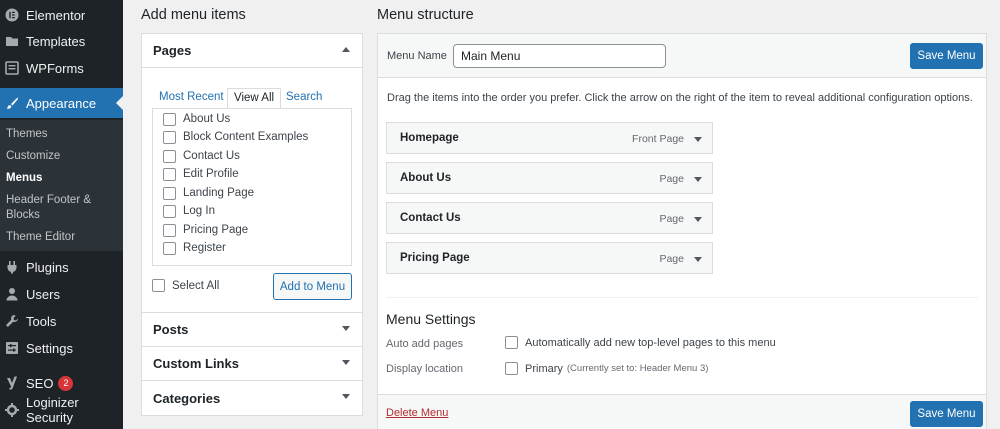  What do you see at coordinates (27, 134) in the screenshot?
I see `submenu-themes: Themes` at bounding box center [27, 134].